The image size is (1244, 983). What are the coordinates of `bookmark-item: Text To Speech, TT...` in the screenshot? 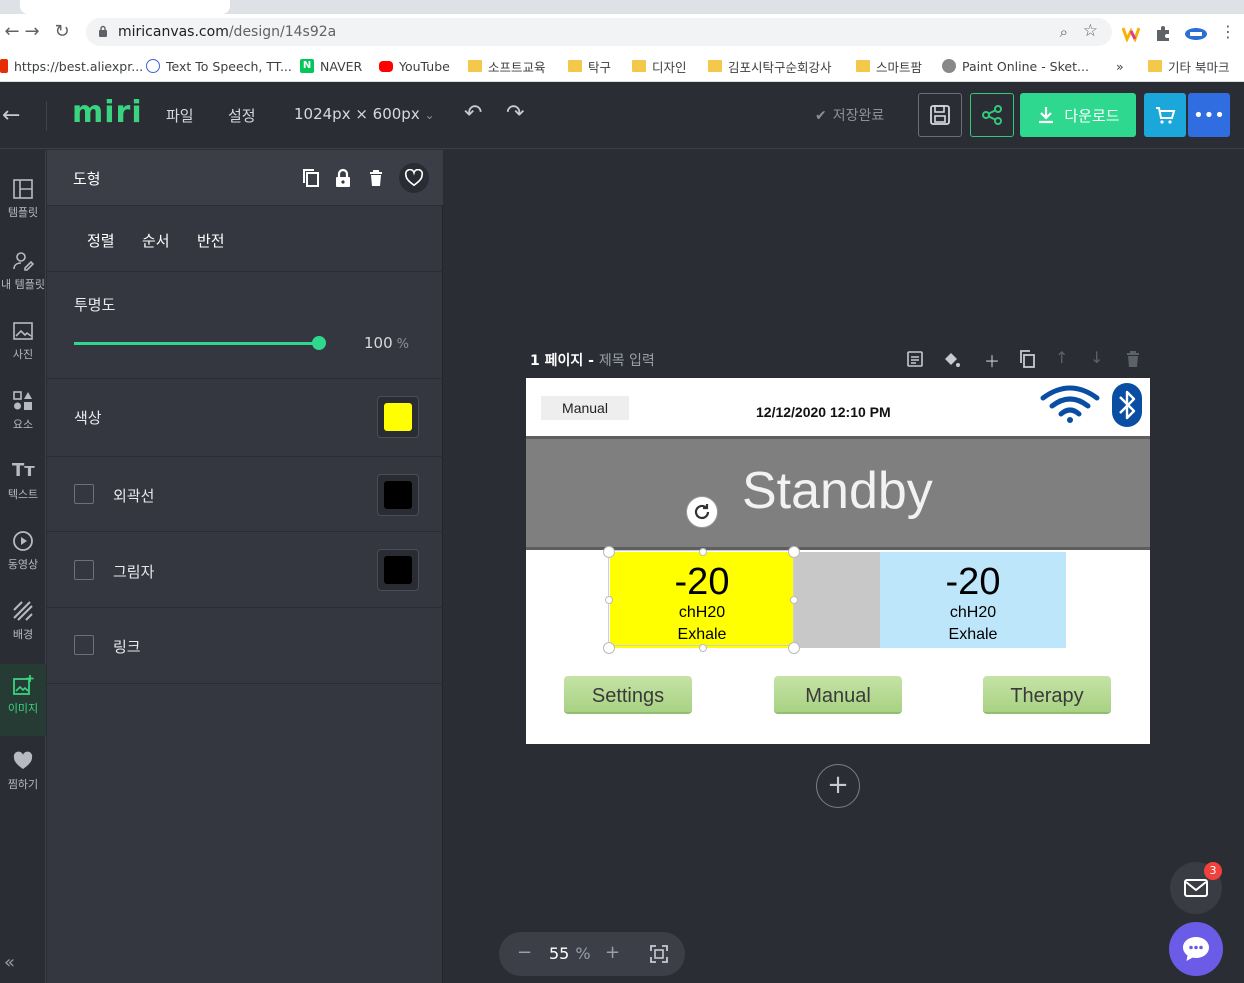 It's located at (219, 66).